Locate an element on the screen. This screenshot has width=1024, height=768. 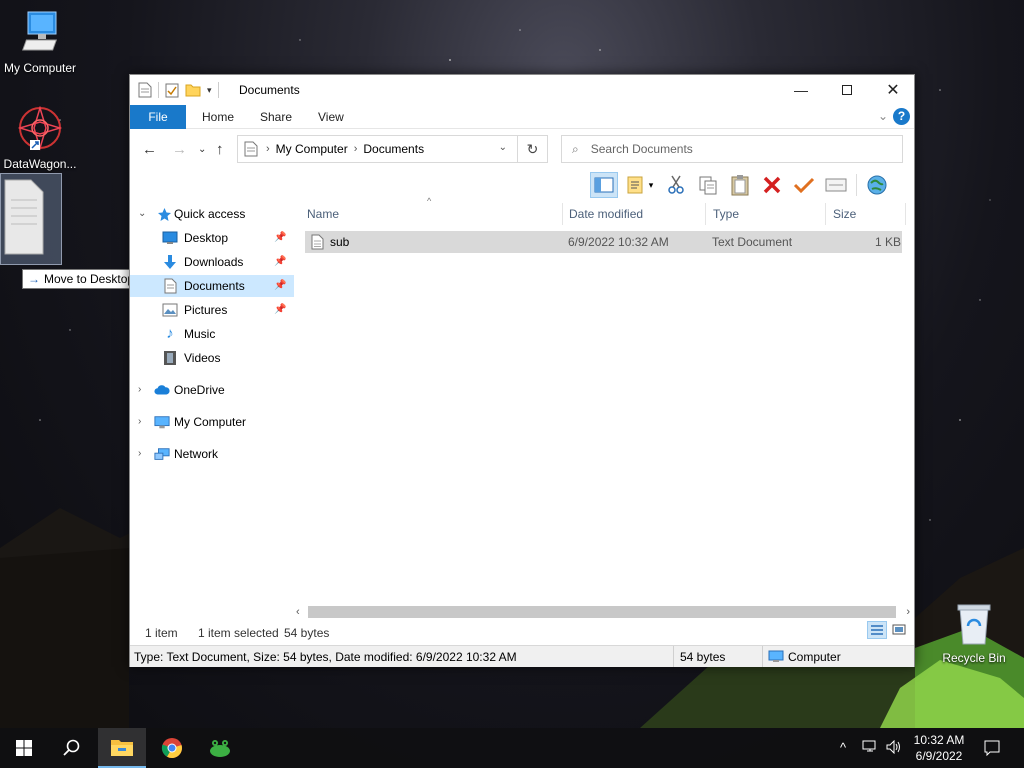
map-network-button is located at coordinates (877, 185).